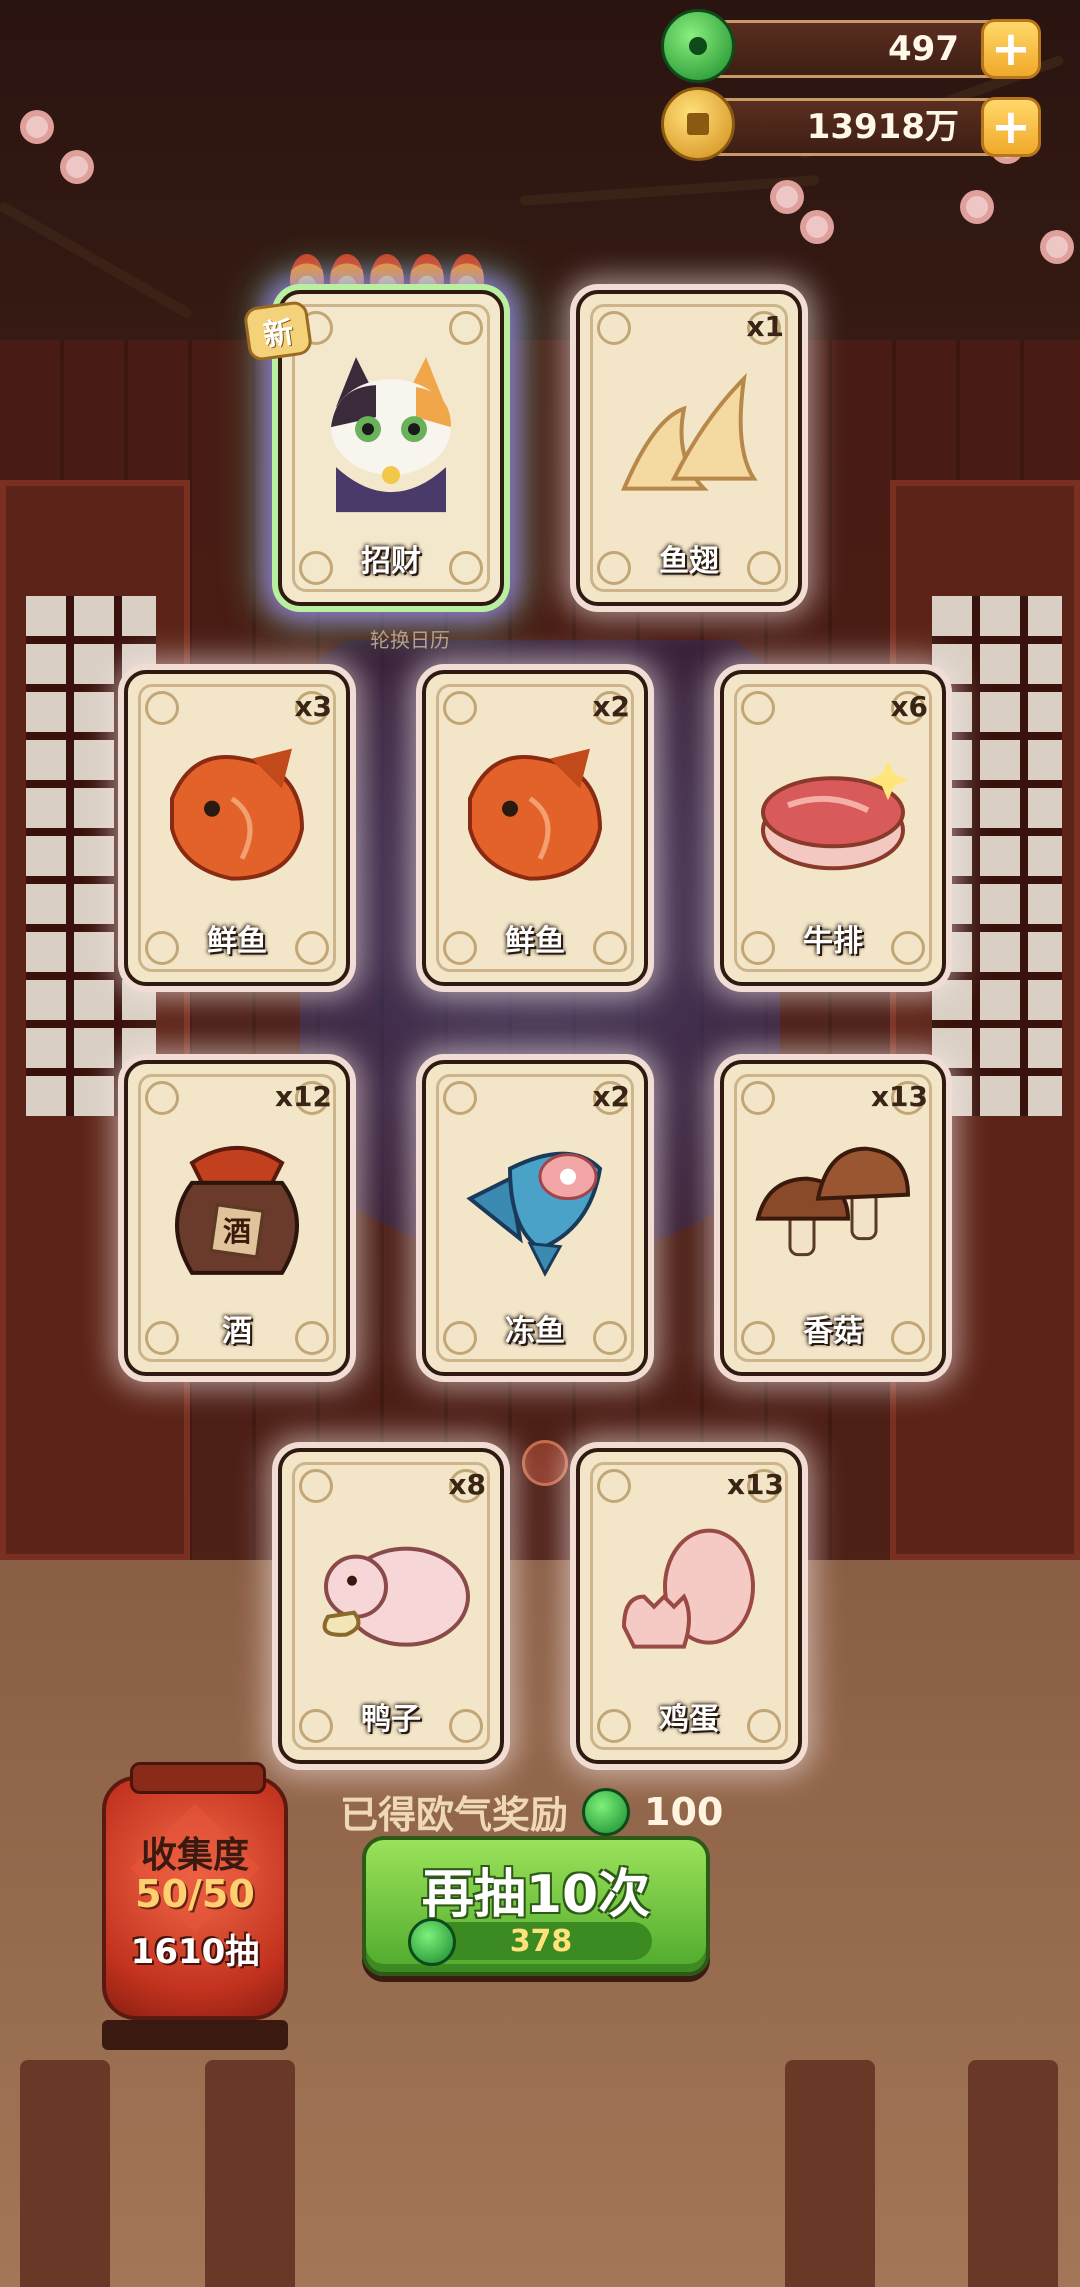 The width and height of the screenshot is (1080, 2287). Describe the element at coordinates (689, 1719) in the screenshot. I see `card-name: 鸡蛋` at that location.